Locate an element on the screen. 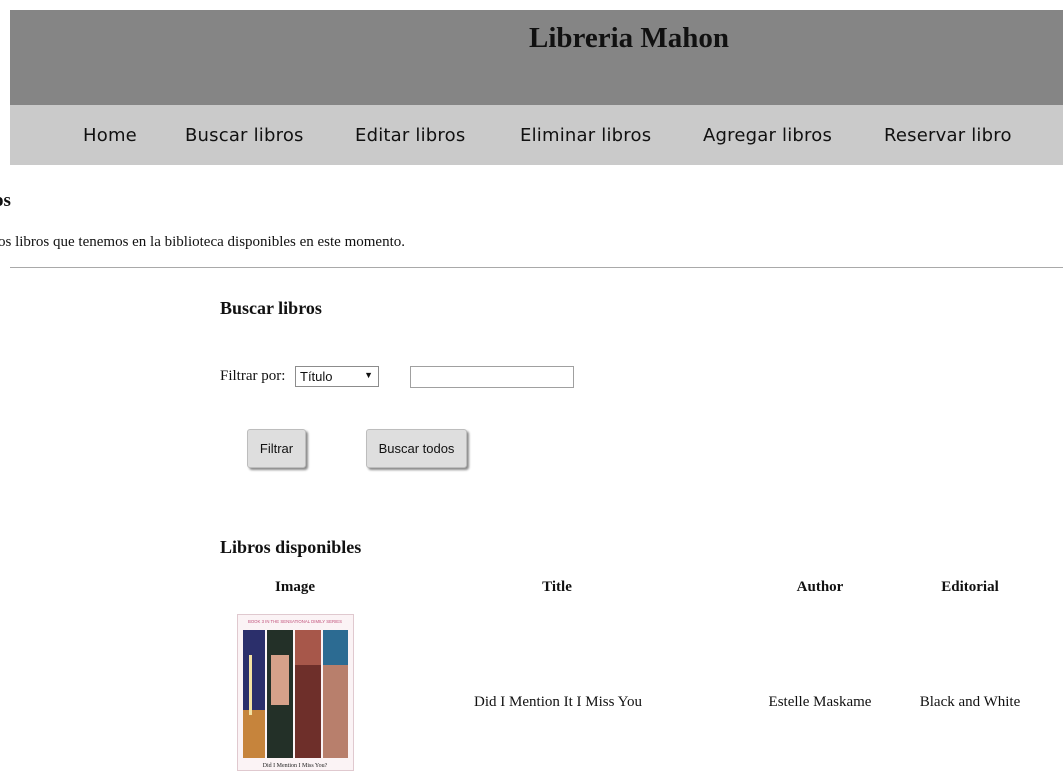 Image resolution: width=1063 pixels, height=771 pixels. column-header-title: Title is located at coordinates (557, 587).